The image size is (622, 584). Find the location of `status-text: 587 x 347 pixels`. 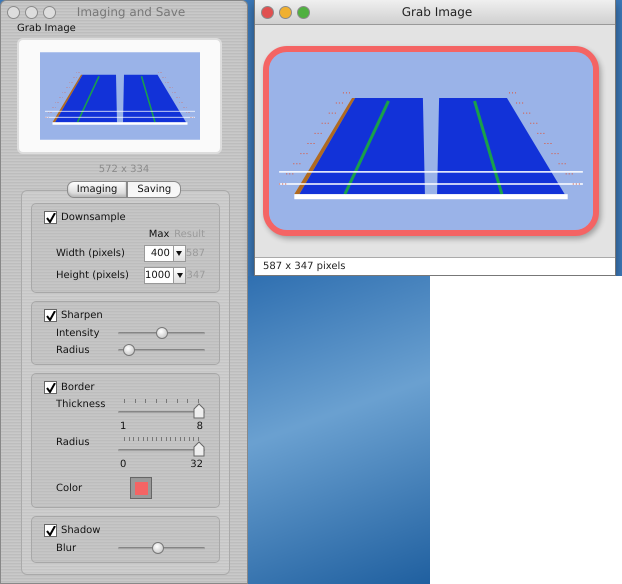

status-text: 587 x 347 pixels is located at coordinates (435, 266).